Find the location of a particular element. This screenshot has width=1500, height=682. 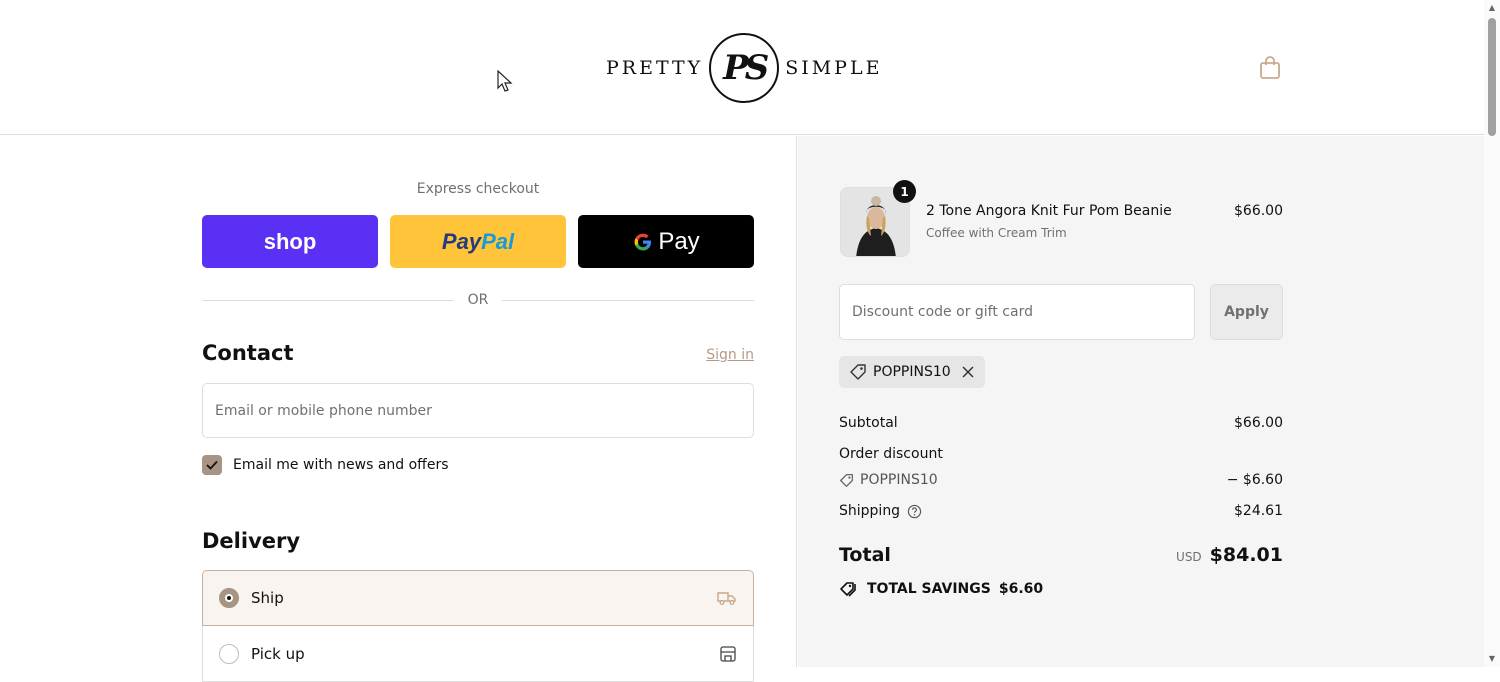

logo-text-right: SIMPLE is located at coordinates (834, 68).